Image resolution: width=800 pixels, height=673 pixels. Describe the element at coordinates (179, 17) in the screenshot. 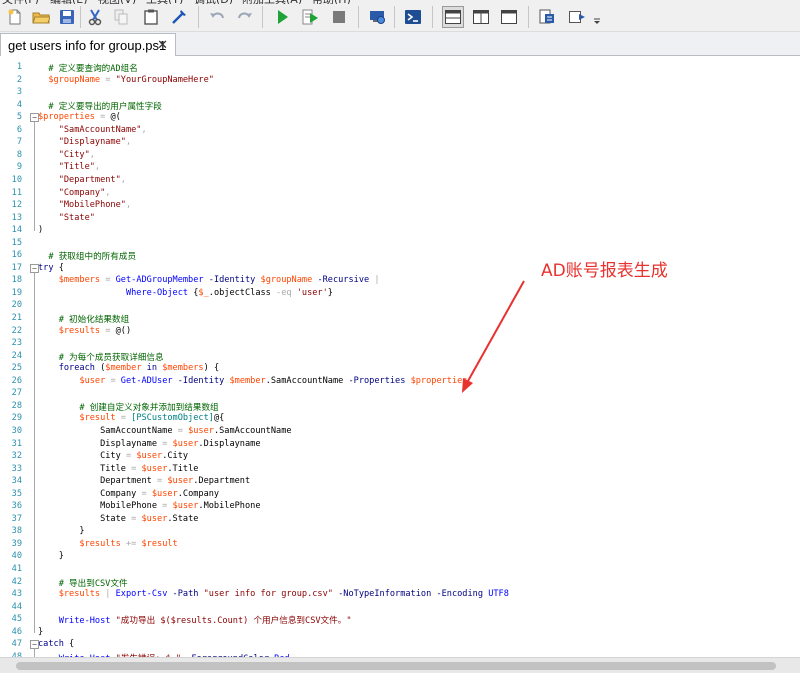

I see `clear-console-icon` at that location.